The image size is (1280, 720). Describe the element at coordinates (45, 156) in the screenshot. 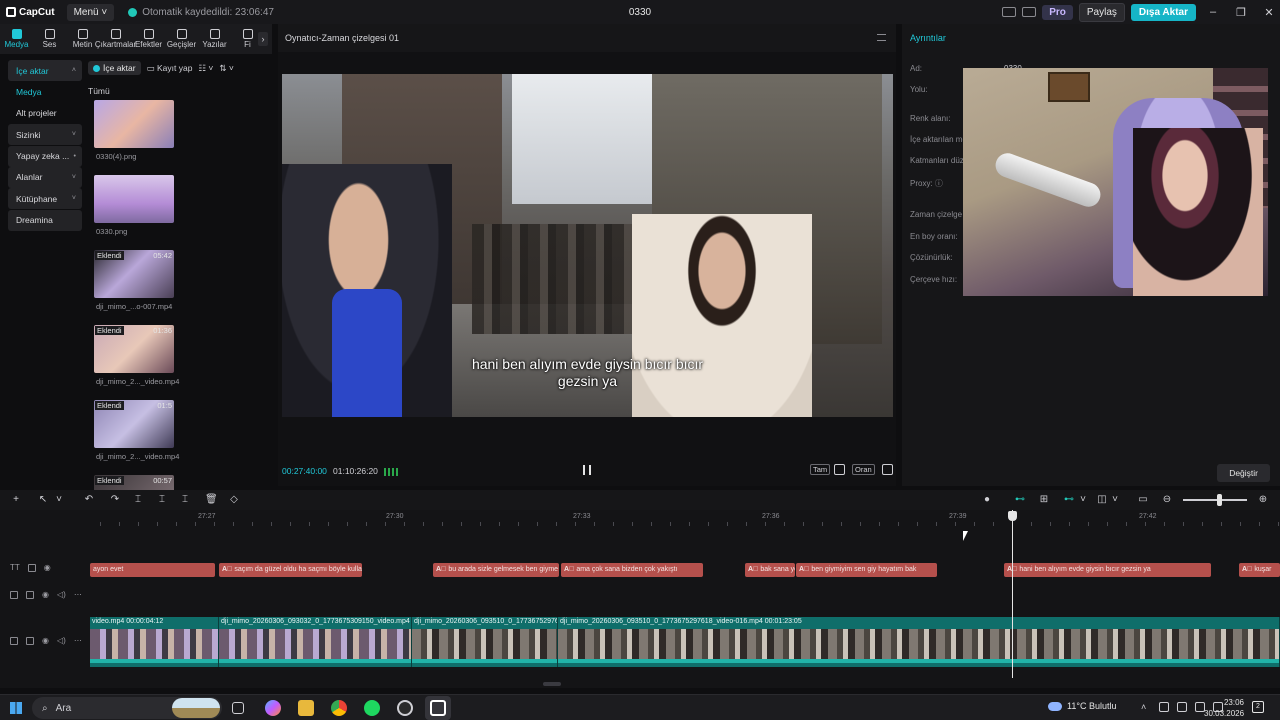

I see `nav-item-4: Yapay zeka ... •` at that location.